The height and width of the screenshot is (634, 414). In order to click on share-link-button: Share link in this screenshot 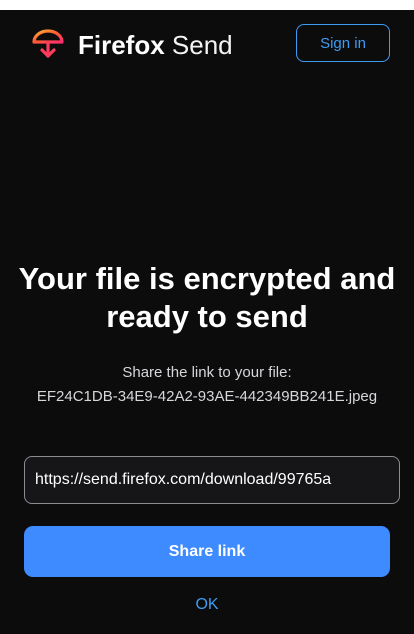, I will do `click(207, 551)`.